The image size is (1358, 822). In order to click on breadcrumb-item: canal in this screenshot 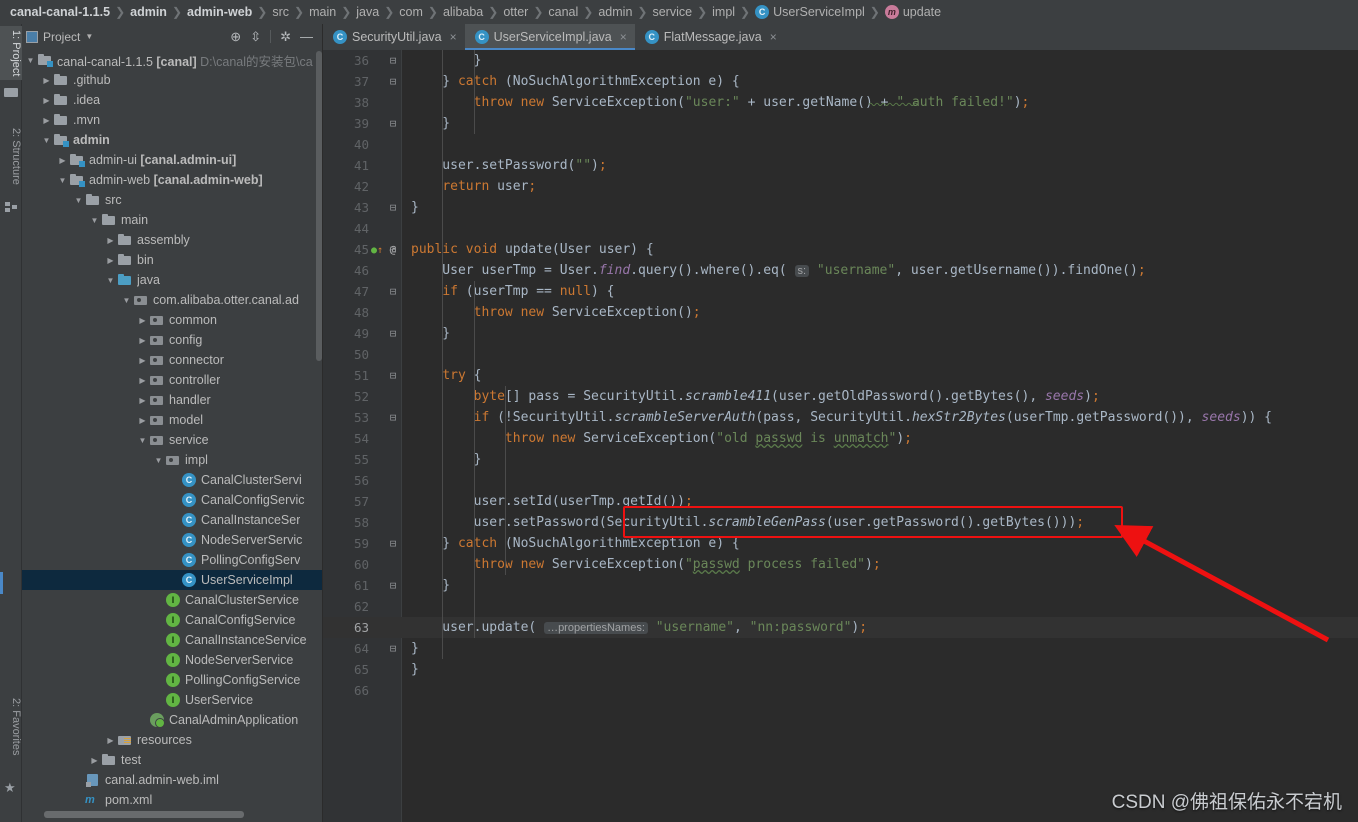, I will do `click(563, 12)`.